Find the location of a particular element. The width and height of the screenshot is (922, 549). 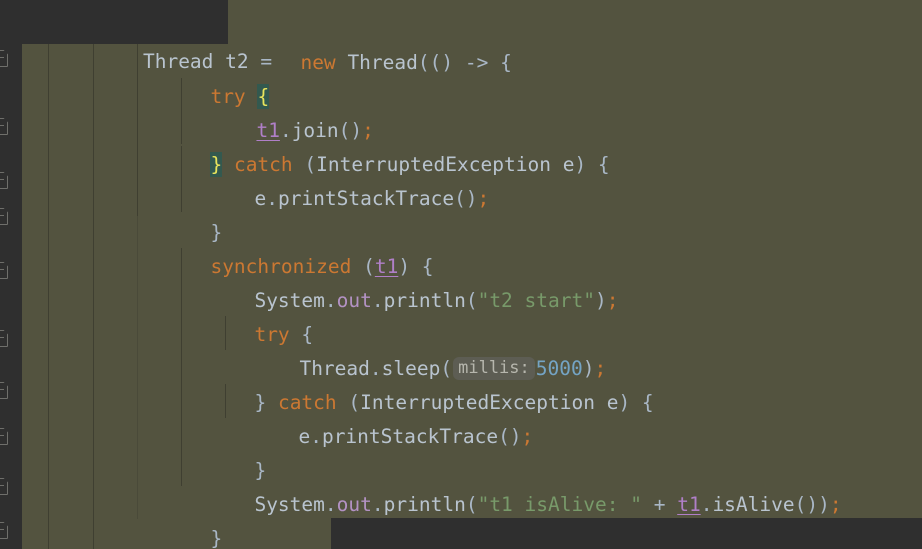

token-method-isalive: isAlive is located at coordinates (753, 504).